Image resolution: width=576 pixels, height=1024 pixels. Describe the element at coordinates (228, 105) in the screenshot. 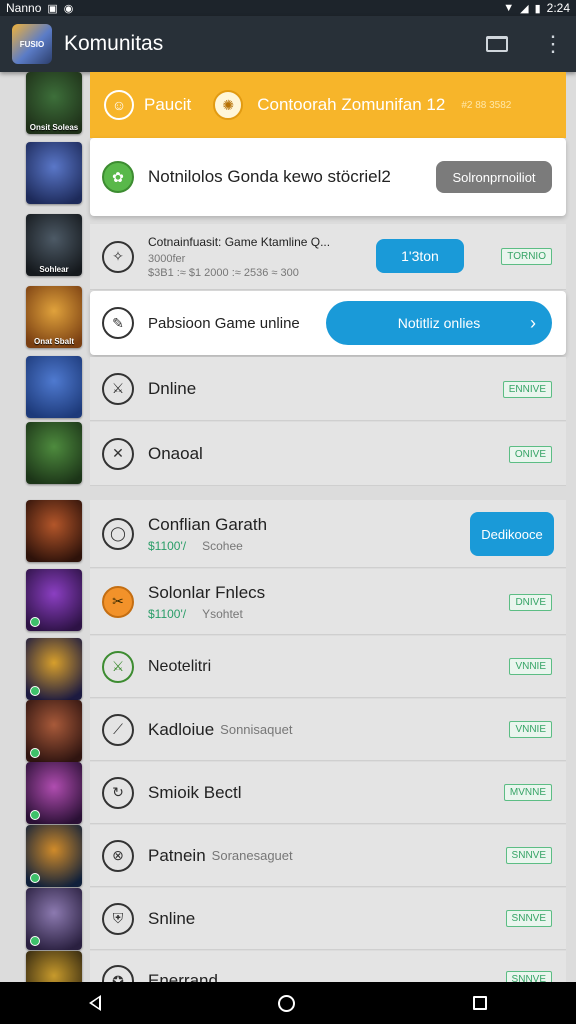

I see `coin-icon: ✺` at that location.